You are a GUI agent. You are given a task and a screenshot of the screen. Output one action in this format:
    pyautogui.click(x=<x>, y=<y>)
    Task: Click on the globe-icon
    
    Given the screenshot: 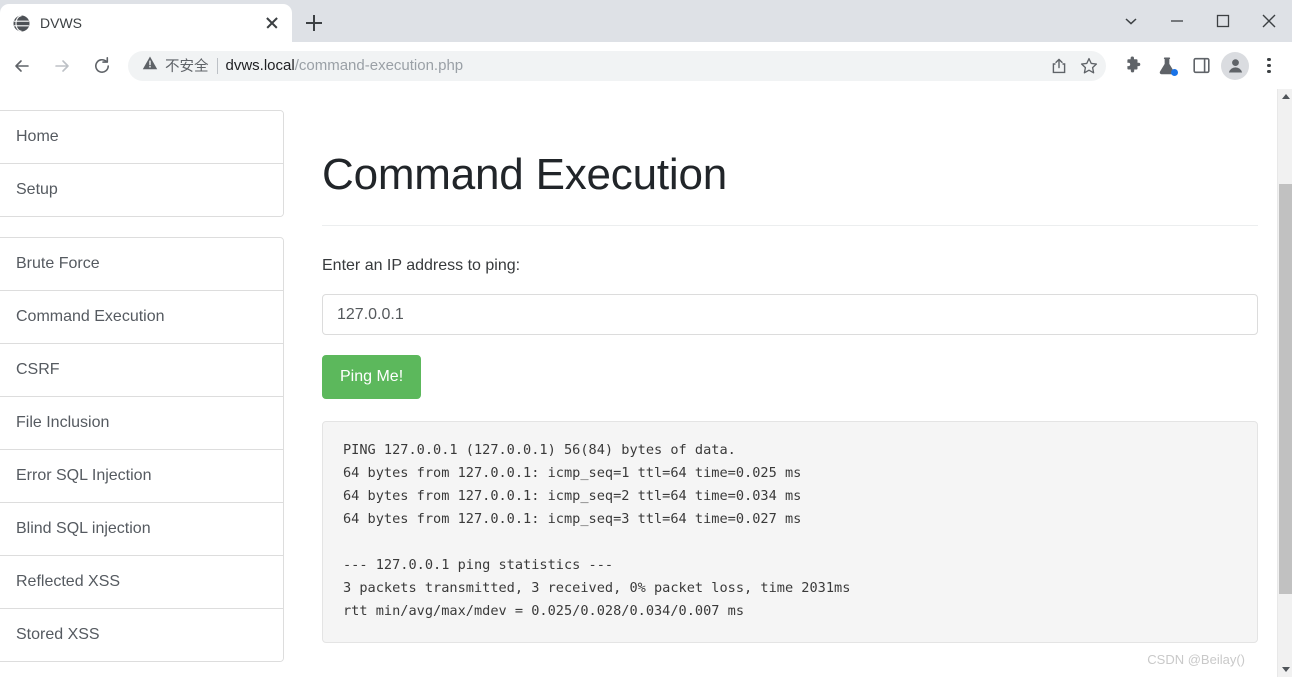 What is the action you would take?
    pyautogui.click(x=21, y=23)
    